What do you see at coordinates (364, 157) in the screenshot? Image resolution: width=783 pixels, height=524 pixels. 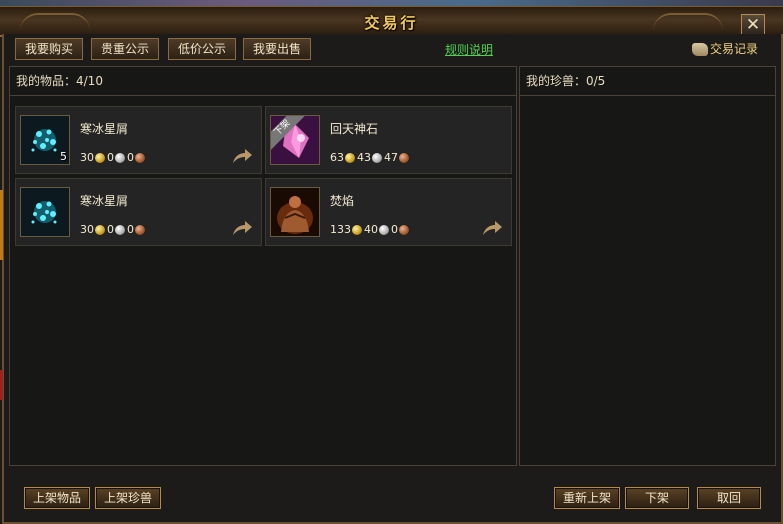 I see `price-silver: 43` at bounding box center [364, 157].